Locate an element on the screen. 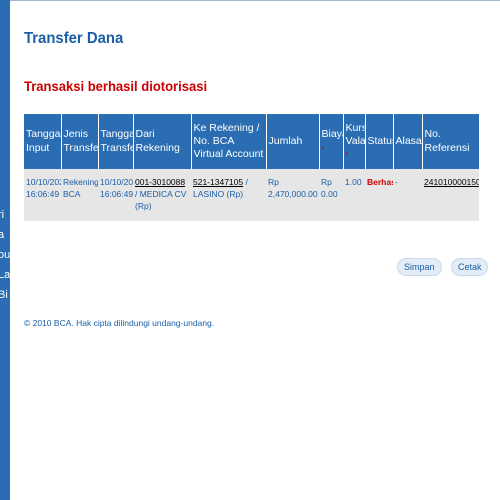 This screenshot has width=500, height=500. header-ke-rekening: Ke Rekening / No. BCA Virtual Account is located at coordinates (229, 141).